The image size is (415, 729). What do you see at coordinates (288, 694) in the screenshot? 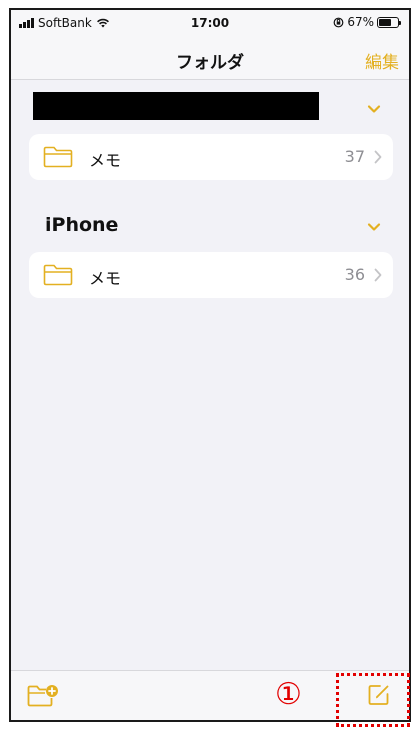
I see `annotation-number: ①` at bounding box center [288, 694].